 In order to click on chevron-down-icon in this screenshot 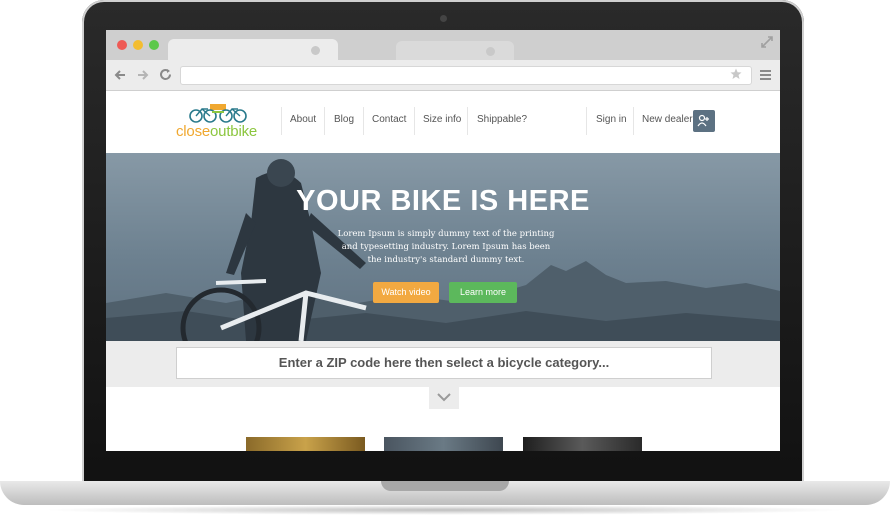, I will do `click(444, 397)`.